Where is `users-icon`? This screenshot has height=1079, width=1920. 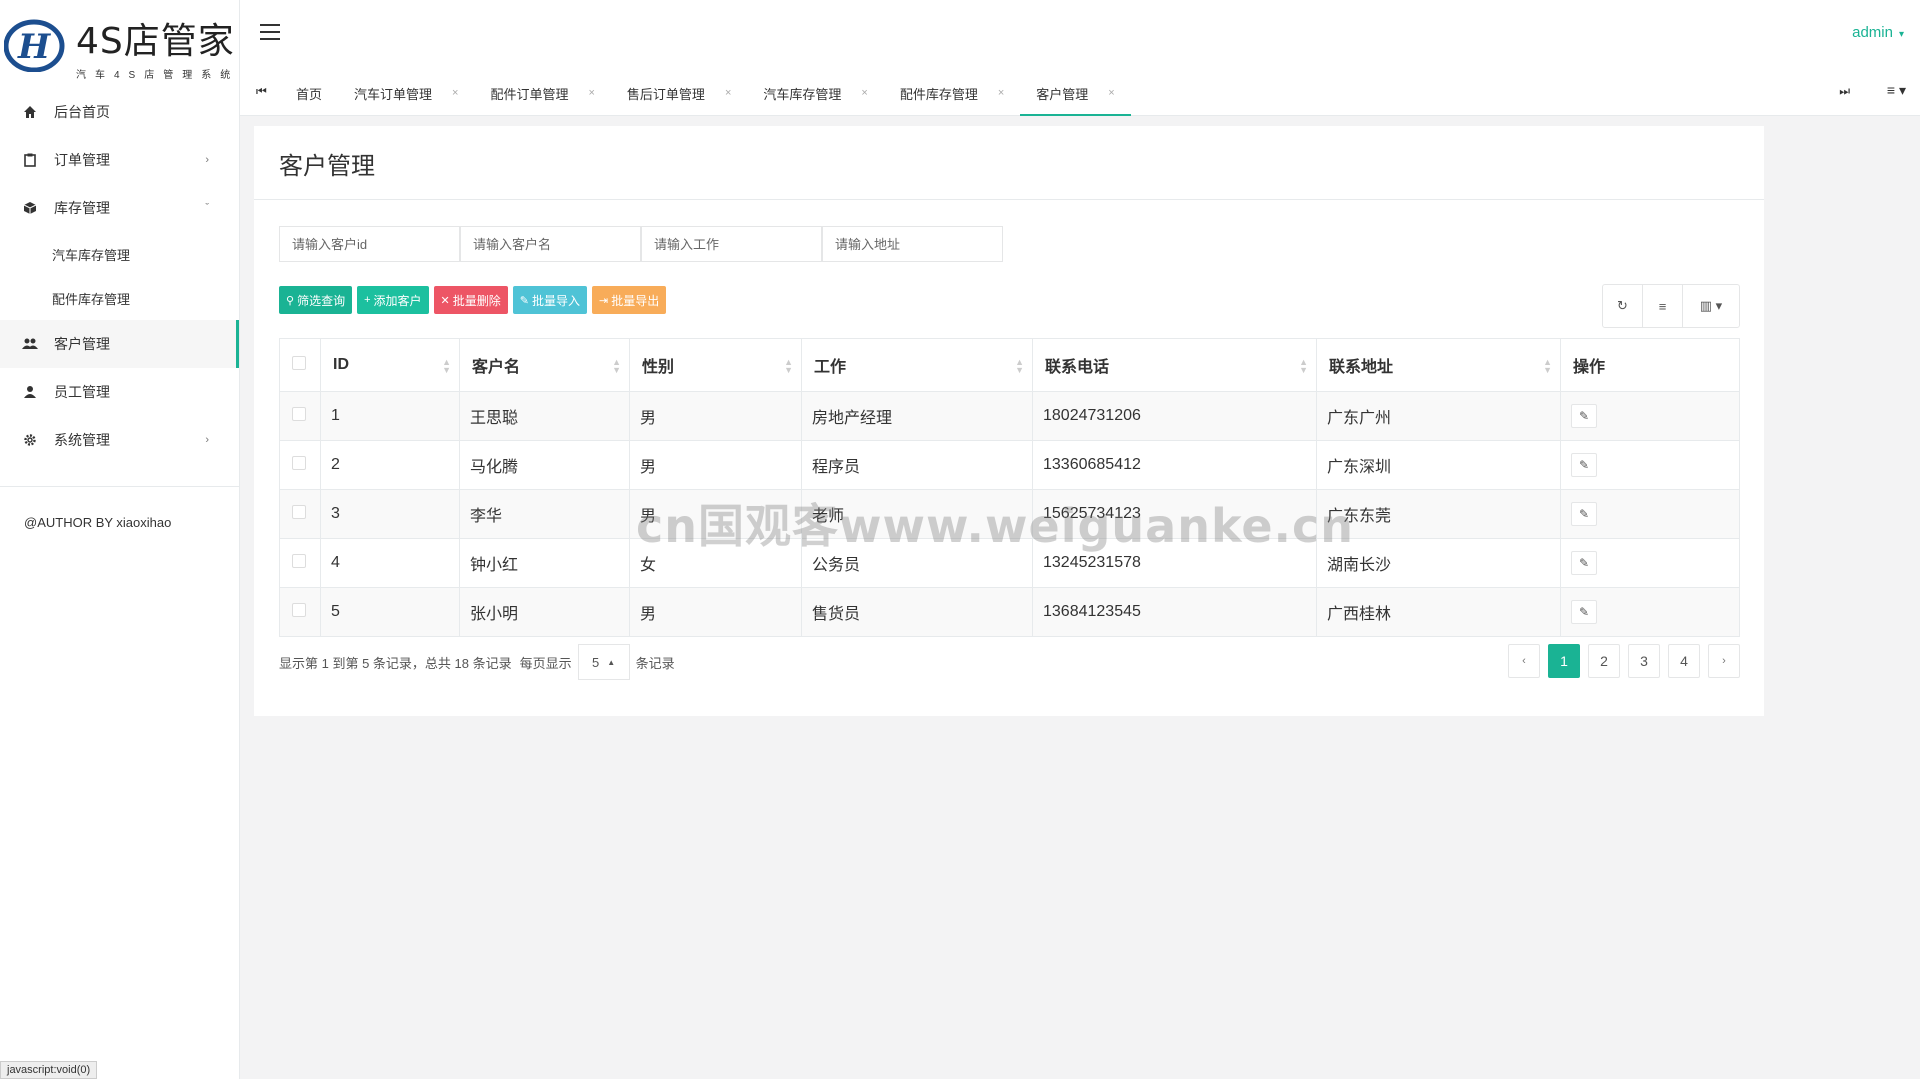
users-icon is located at coordinates (30, 344).